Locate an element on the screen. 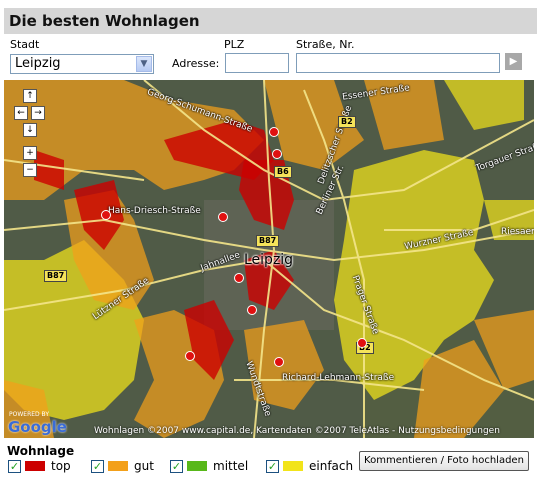 The height and width of the screenshot is (482, 541). city-label: Leipzig is located at coordinates (269, 260).